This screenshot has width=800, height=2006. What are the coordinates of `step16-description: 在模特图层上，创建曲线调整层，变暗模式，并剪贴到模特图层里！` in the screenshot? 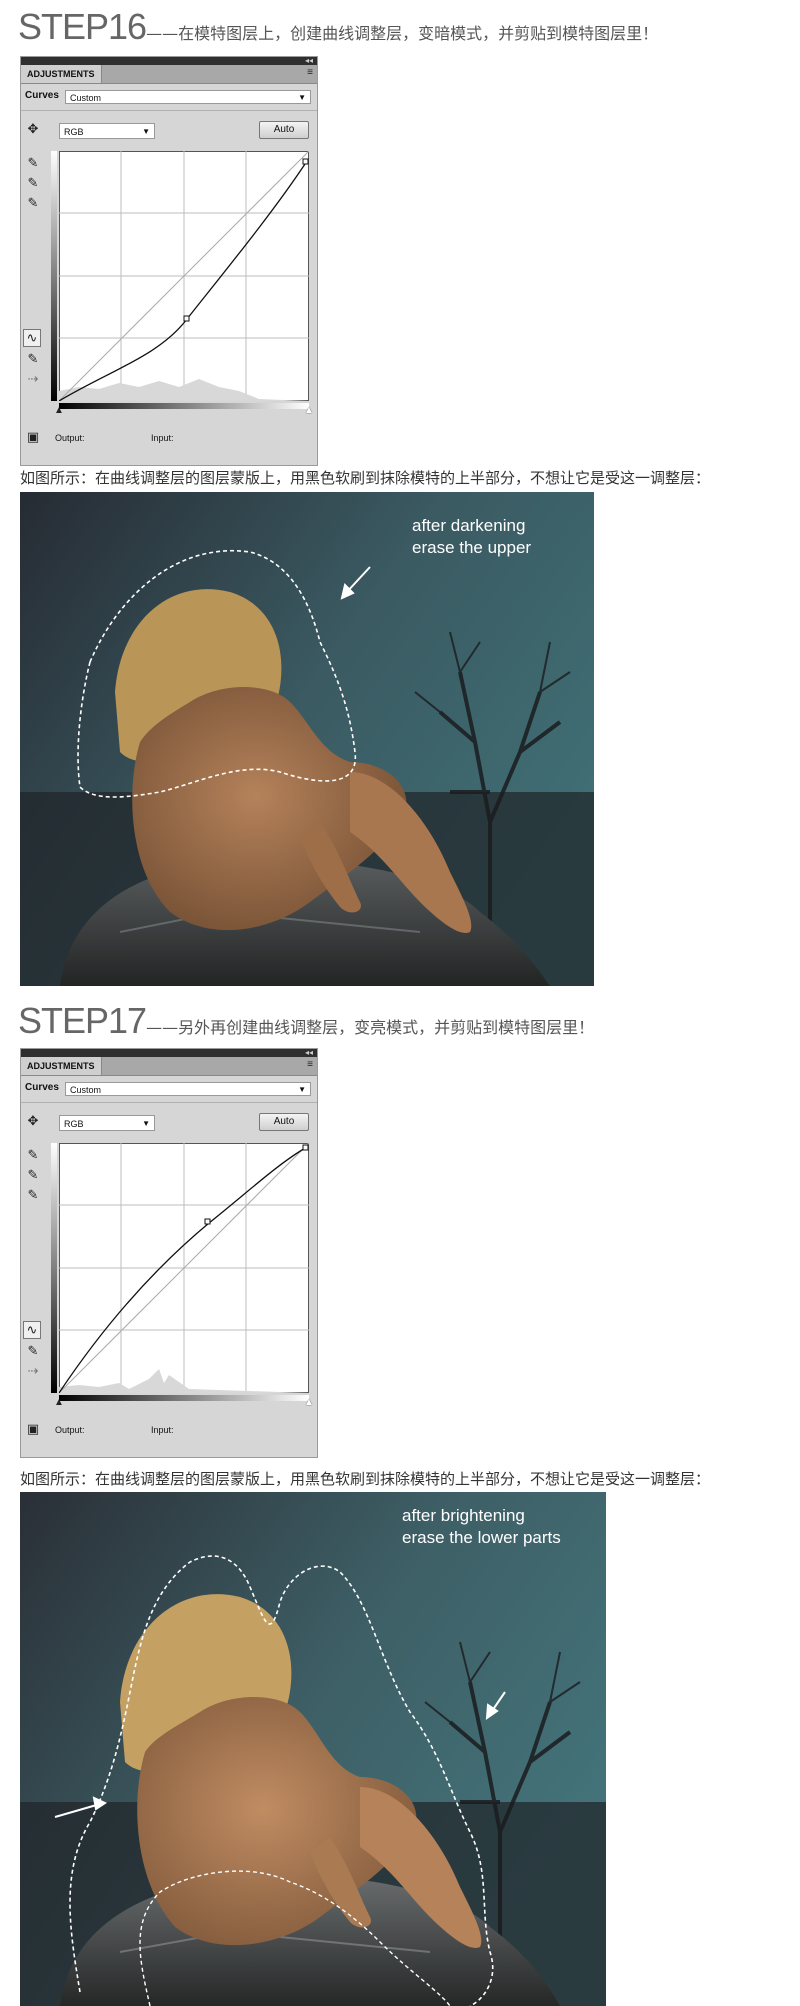 It's located at (418, 33).